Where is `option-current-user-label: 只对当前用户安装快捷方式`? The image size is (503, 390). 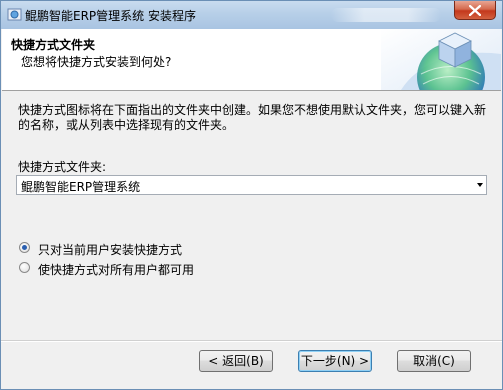
option-current-user-label: 只对当前用户安装快捷方式 is located at coordinates (110, 250).